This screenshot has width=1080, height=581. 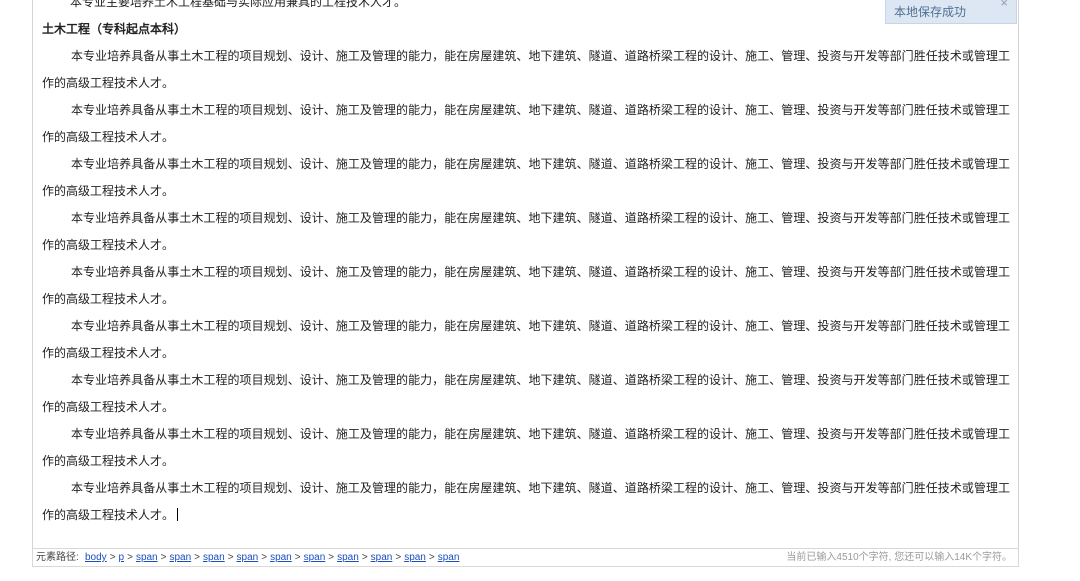 What do you see at coordinates (96, 557) in the screenshot?
I see `path-link-body: body` at bounding box center [96, 557].